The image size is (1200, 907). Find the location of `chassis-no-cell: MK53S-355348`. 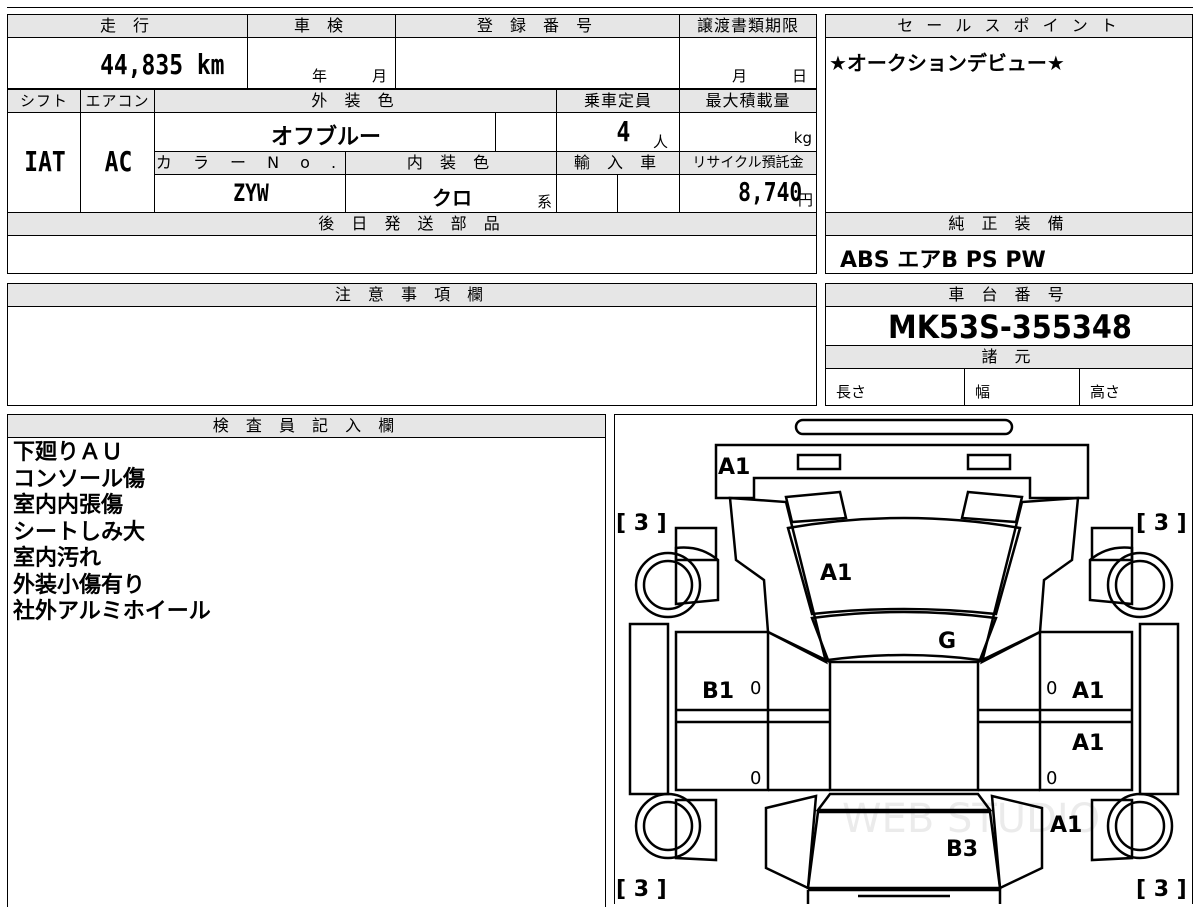

chassis-no-cell: MK53S-355348 is located at coordinates (1009, 326).